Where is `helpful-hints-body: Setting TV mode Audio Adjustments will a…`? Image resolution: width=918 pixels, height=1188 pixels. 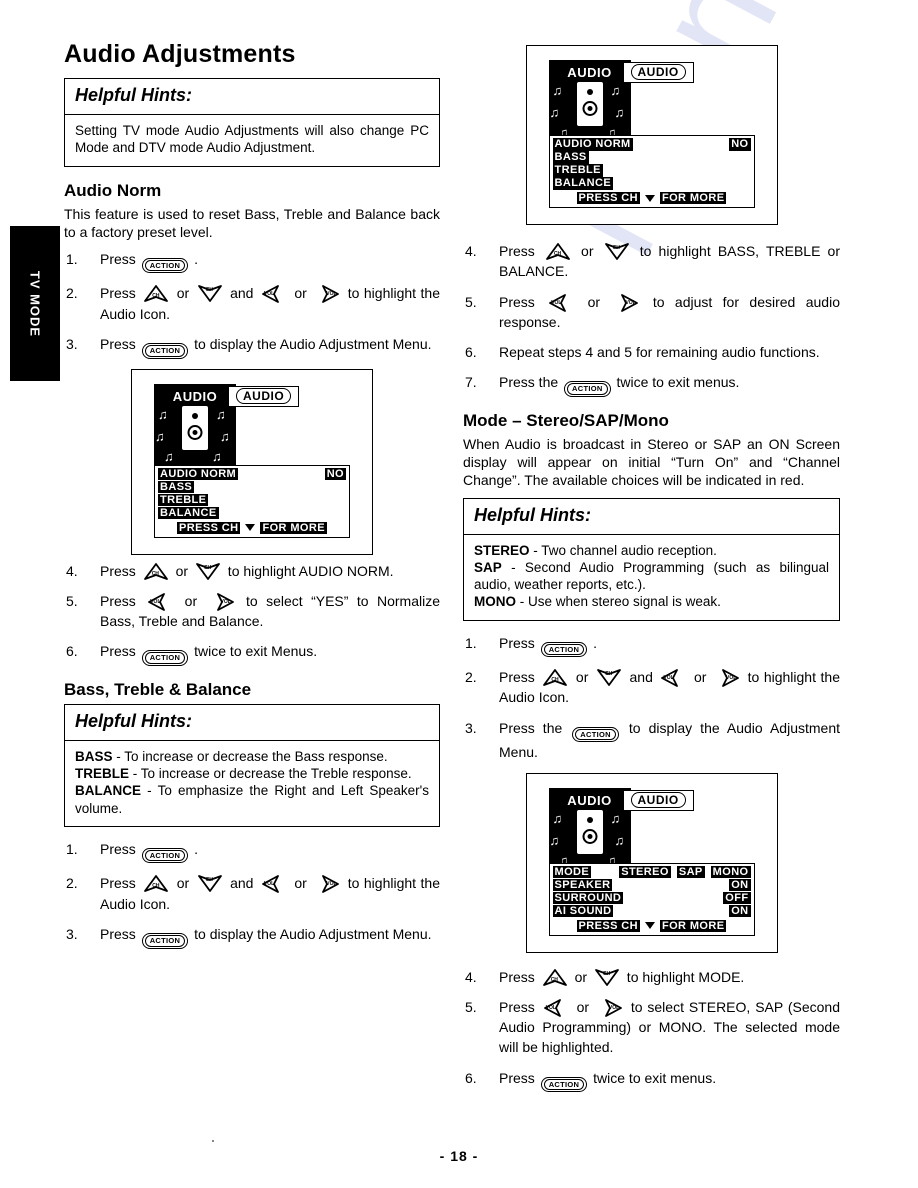
helpful-hints-body: Setting TV mode Audio Adjustments will a… is located at coordinates (252, 139).